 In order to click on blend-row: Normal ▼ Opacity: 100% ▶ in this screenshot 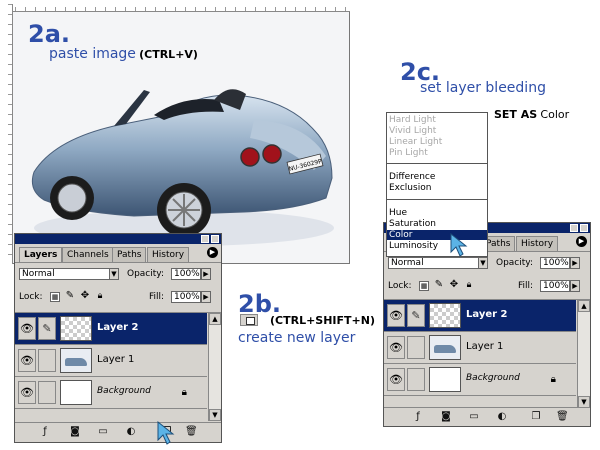, I will do `click(487, 263)`.